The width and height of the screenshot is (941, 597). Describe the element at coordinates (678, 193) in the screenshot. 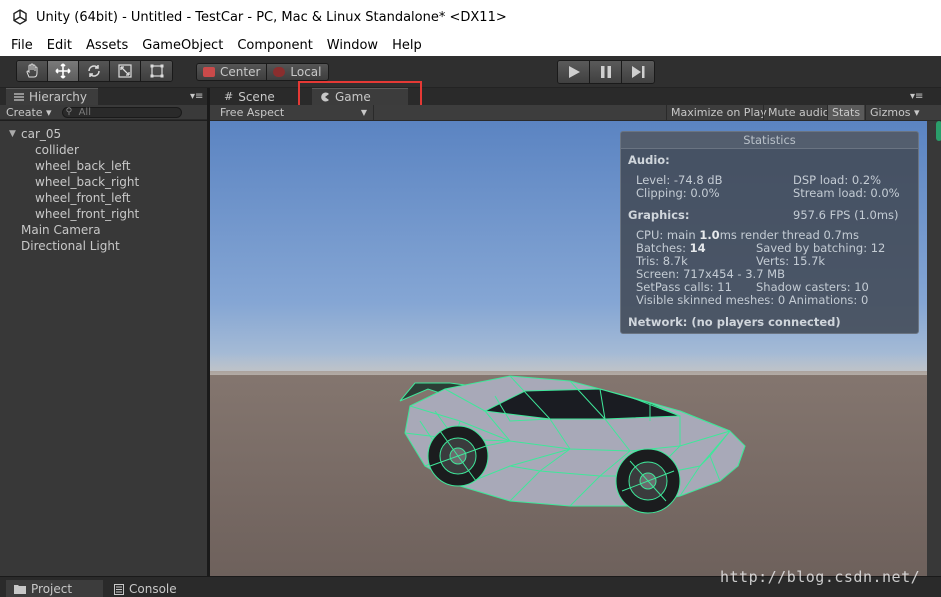

I see `stats-clipping: Clipping: 0.0%` at that location.